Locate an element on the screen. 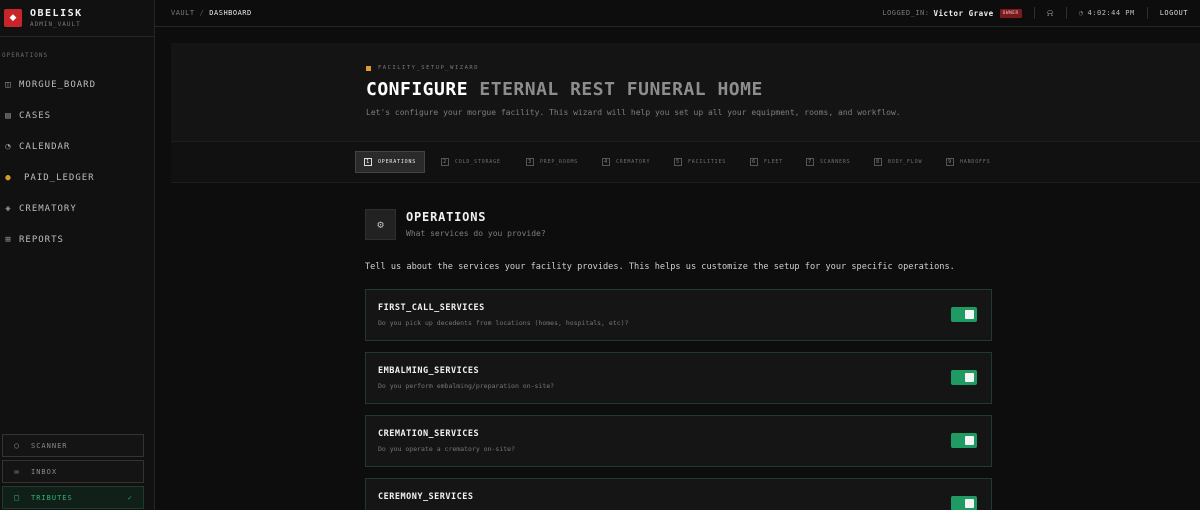 The image size is (1200, 510). step-prep-rooms: 3 PREP_ROOMS is located at coordinates (552, 162).